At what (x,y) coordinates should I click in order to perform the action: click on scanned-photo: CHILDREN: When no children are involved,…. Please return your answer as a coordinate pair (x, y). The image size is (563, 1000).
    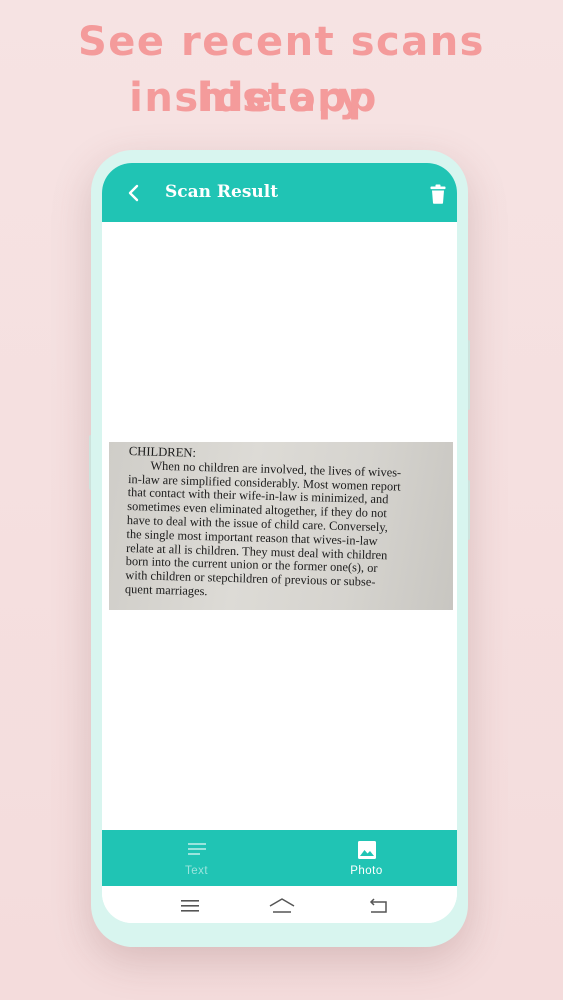
    Looking at the image, I should click on (281, 526).